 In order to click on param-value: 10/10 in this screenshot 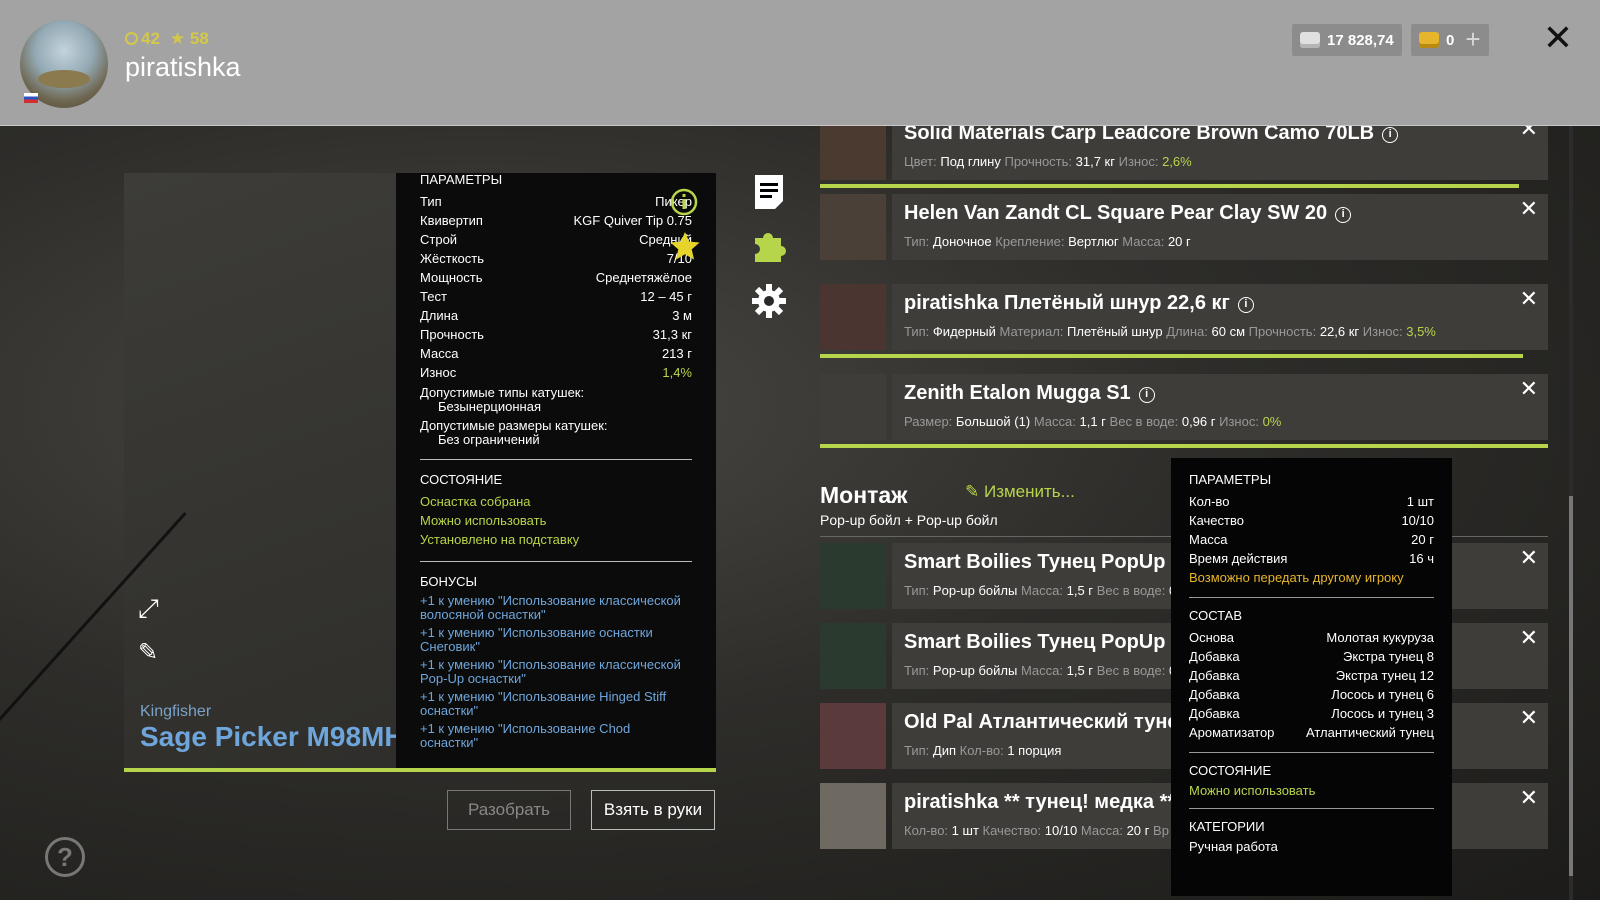, I will do `click(1417, 520)`.